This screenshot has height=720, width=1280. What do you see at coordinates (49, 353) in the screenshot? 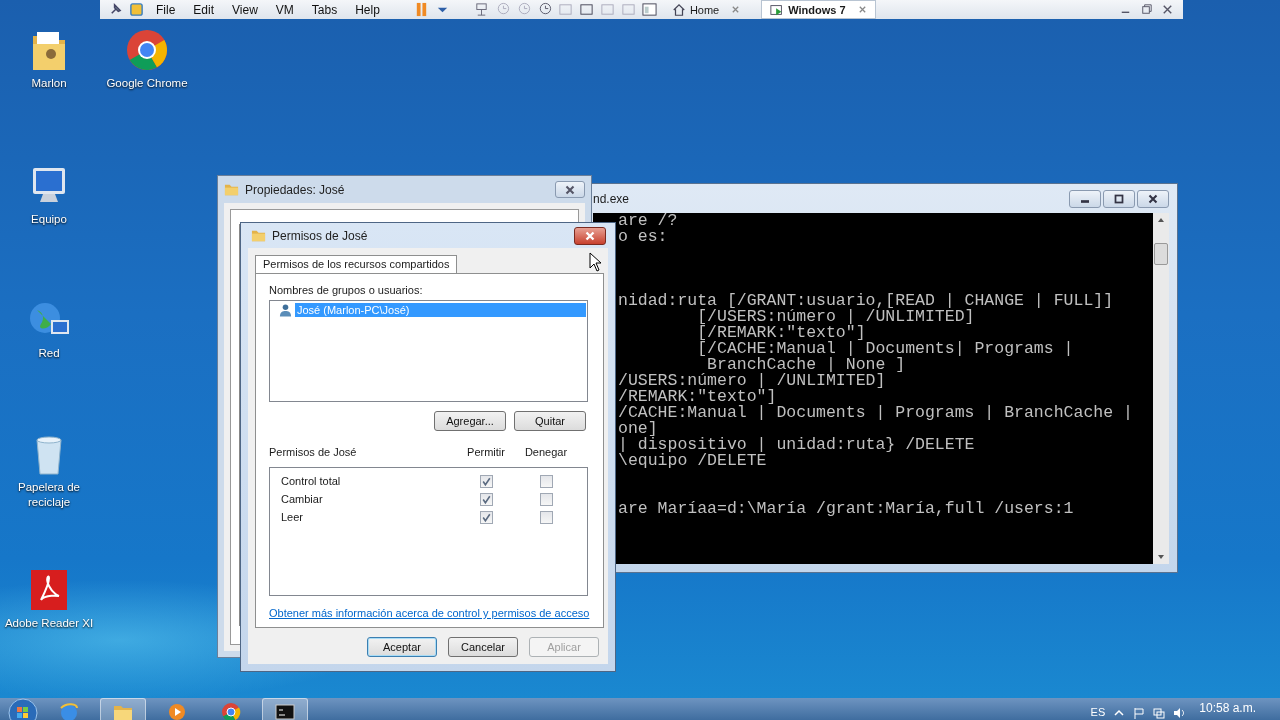
I see `desktop-icon-label: Red` at bounding box center [49, 353].